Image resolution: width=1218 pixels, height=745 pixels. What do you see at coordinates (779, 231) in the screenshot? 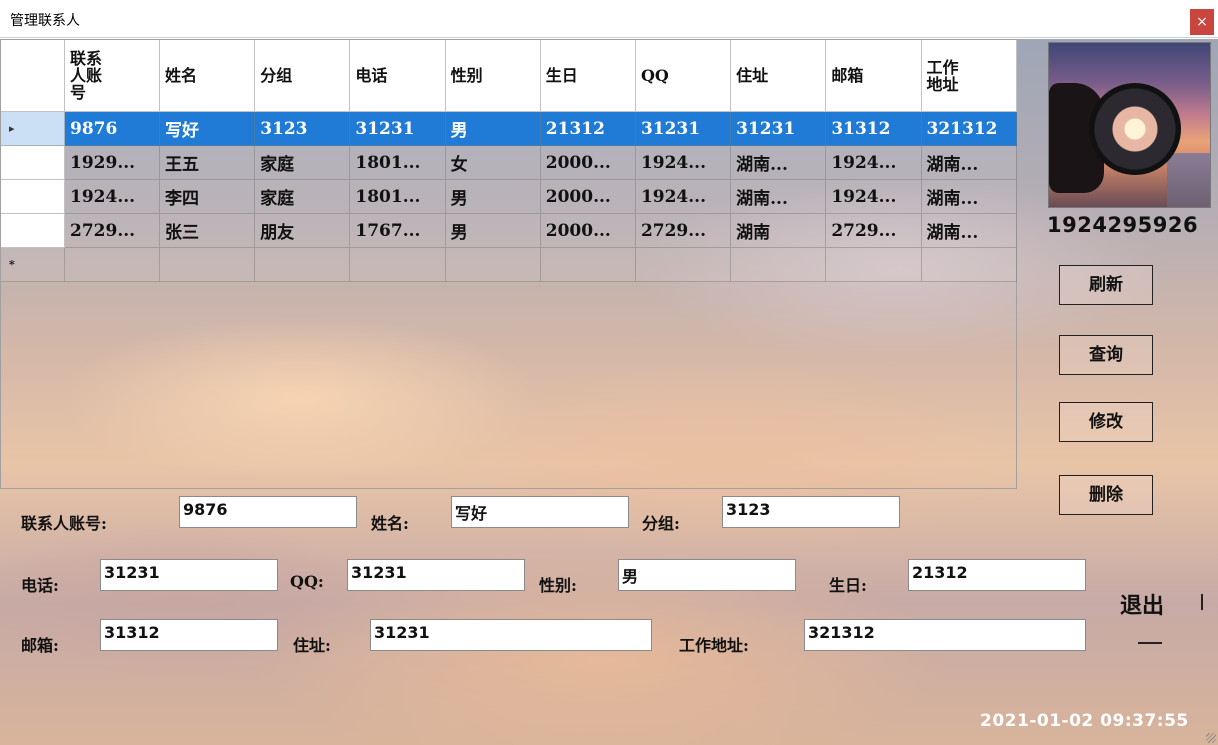
I see `table-cell: 湖南` at bounding box center [779, 231].